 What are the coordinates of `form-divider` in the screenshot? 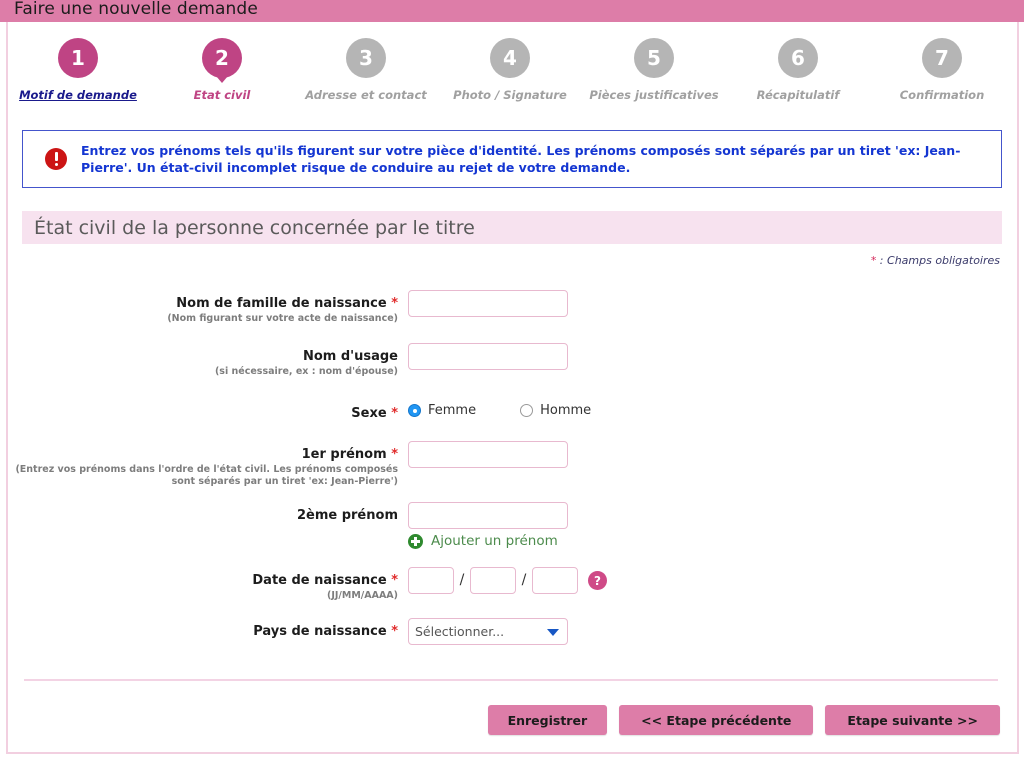 It's located at (511, 680).